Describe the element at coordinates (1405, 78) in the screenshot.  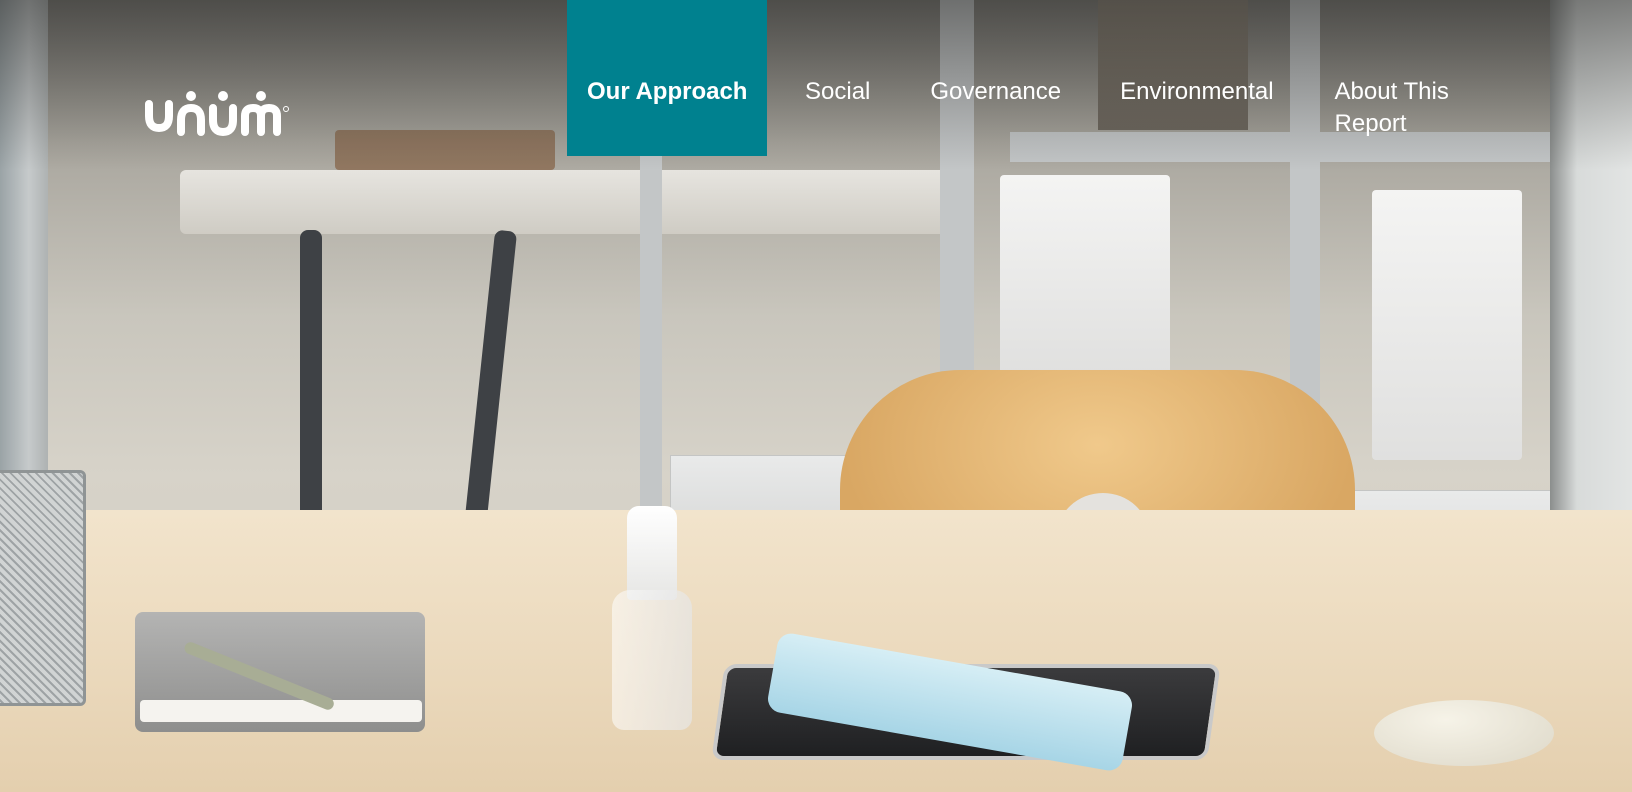
I see `nav-about-this-report: About This Report` at that location.